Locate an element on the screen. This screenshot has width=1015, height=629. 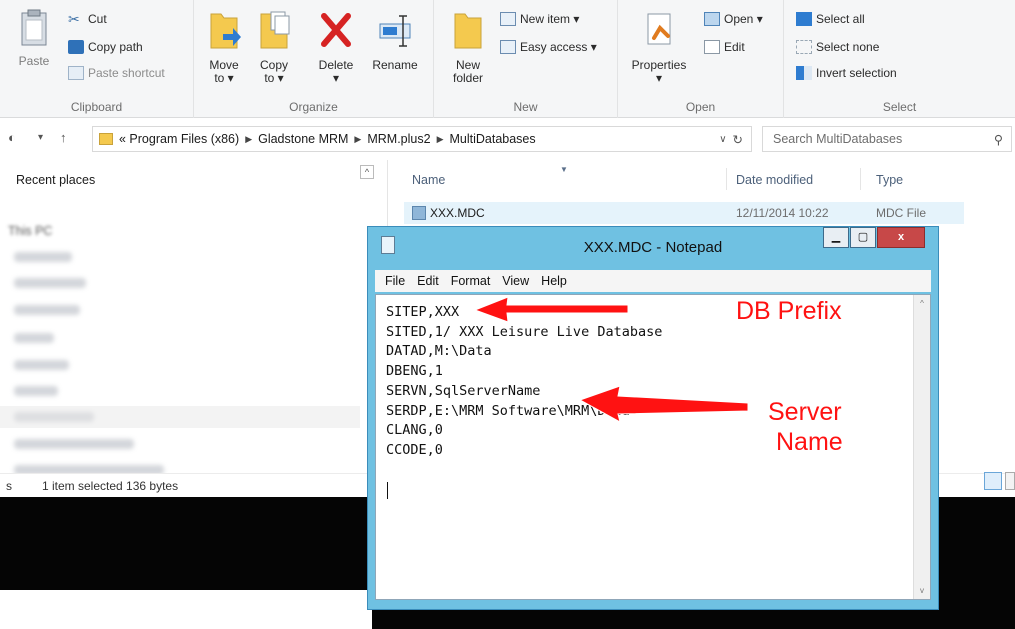
recent-locations-chevron-icon: ▾ is located at coordinates (40, 137).